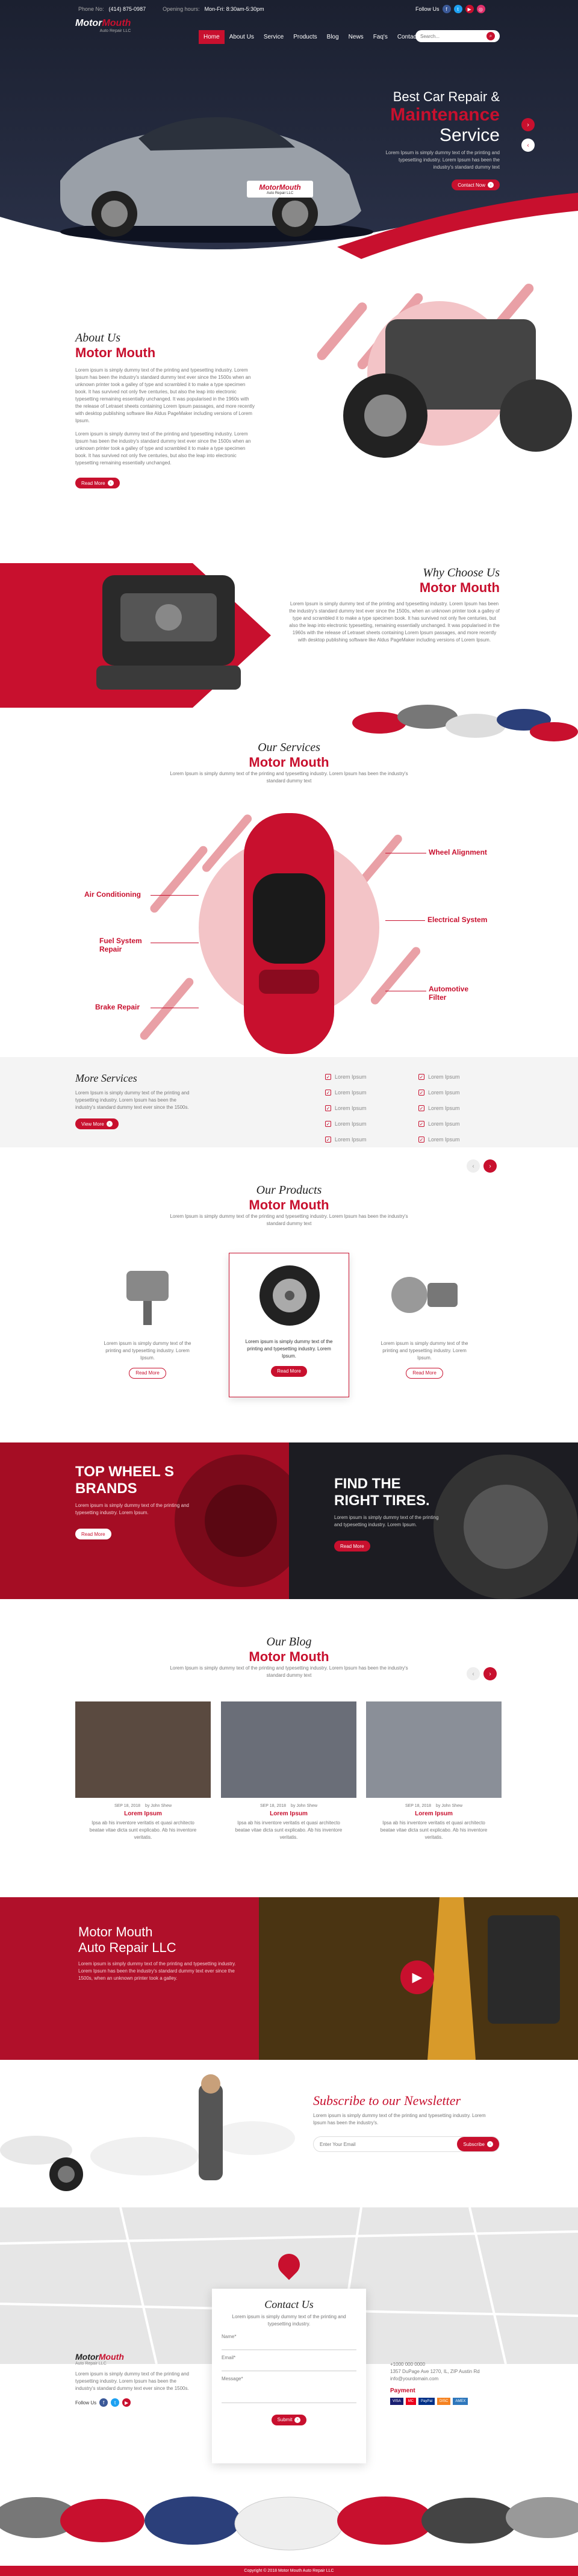  Describe the element at coordinates (132, 2357) in the screenshot. I see `footer-logo: MotorMouth` at that location.